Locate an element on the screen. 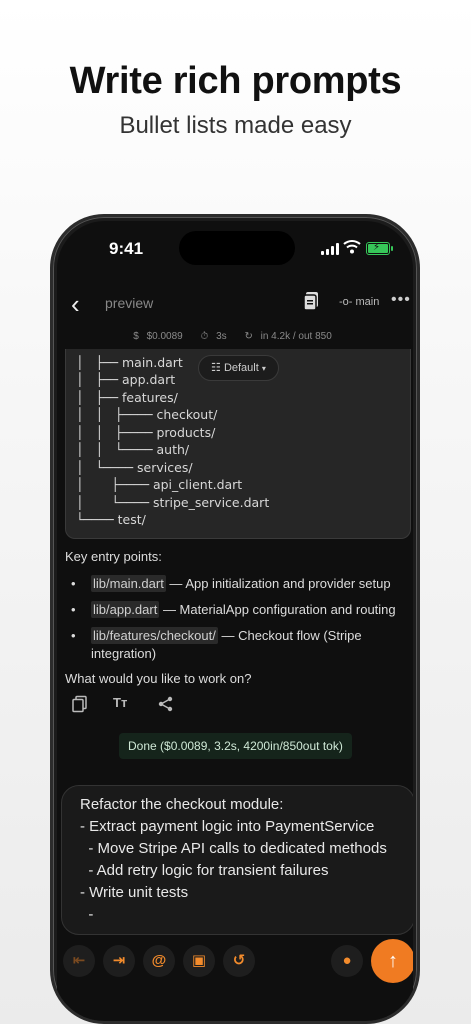 This screenshot has height=1024, width=471. dynamic-island is located at coordinates (237, 248).